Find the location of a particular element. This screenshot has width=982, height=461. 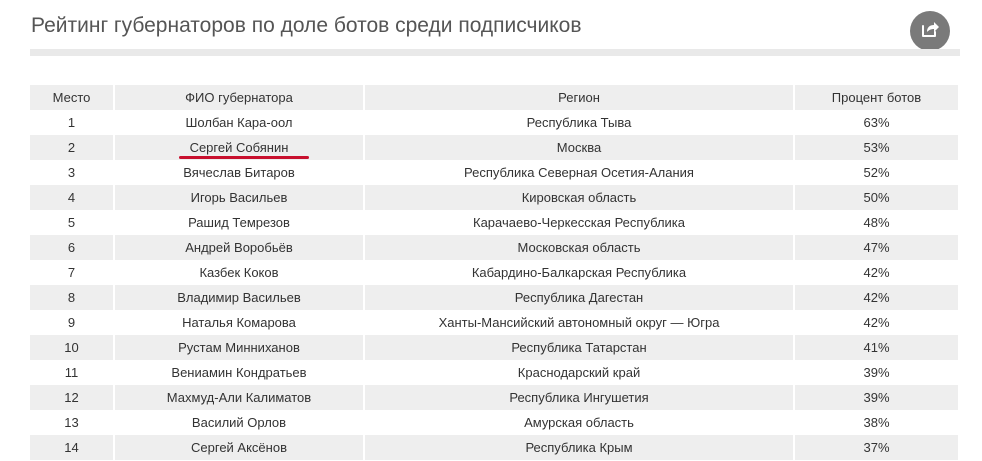

table-row: 2 Сергей Собянин Москва 53% is located at coordinates (494, 147).